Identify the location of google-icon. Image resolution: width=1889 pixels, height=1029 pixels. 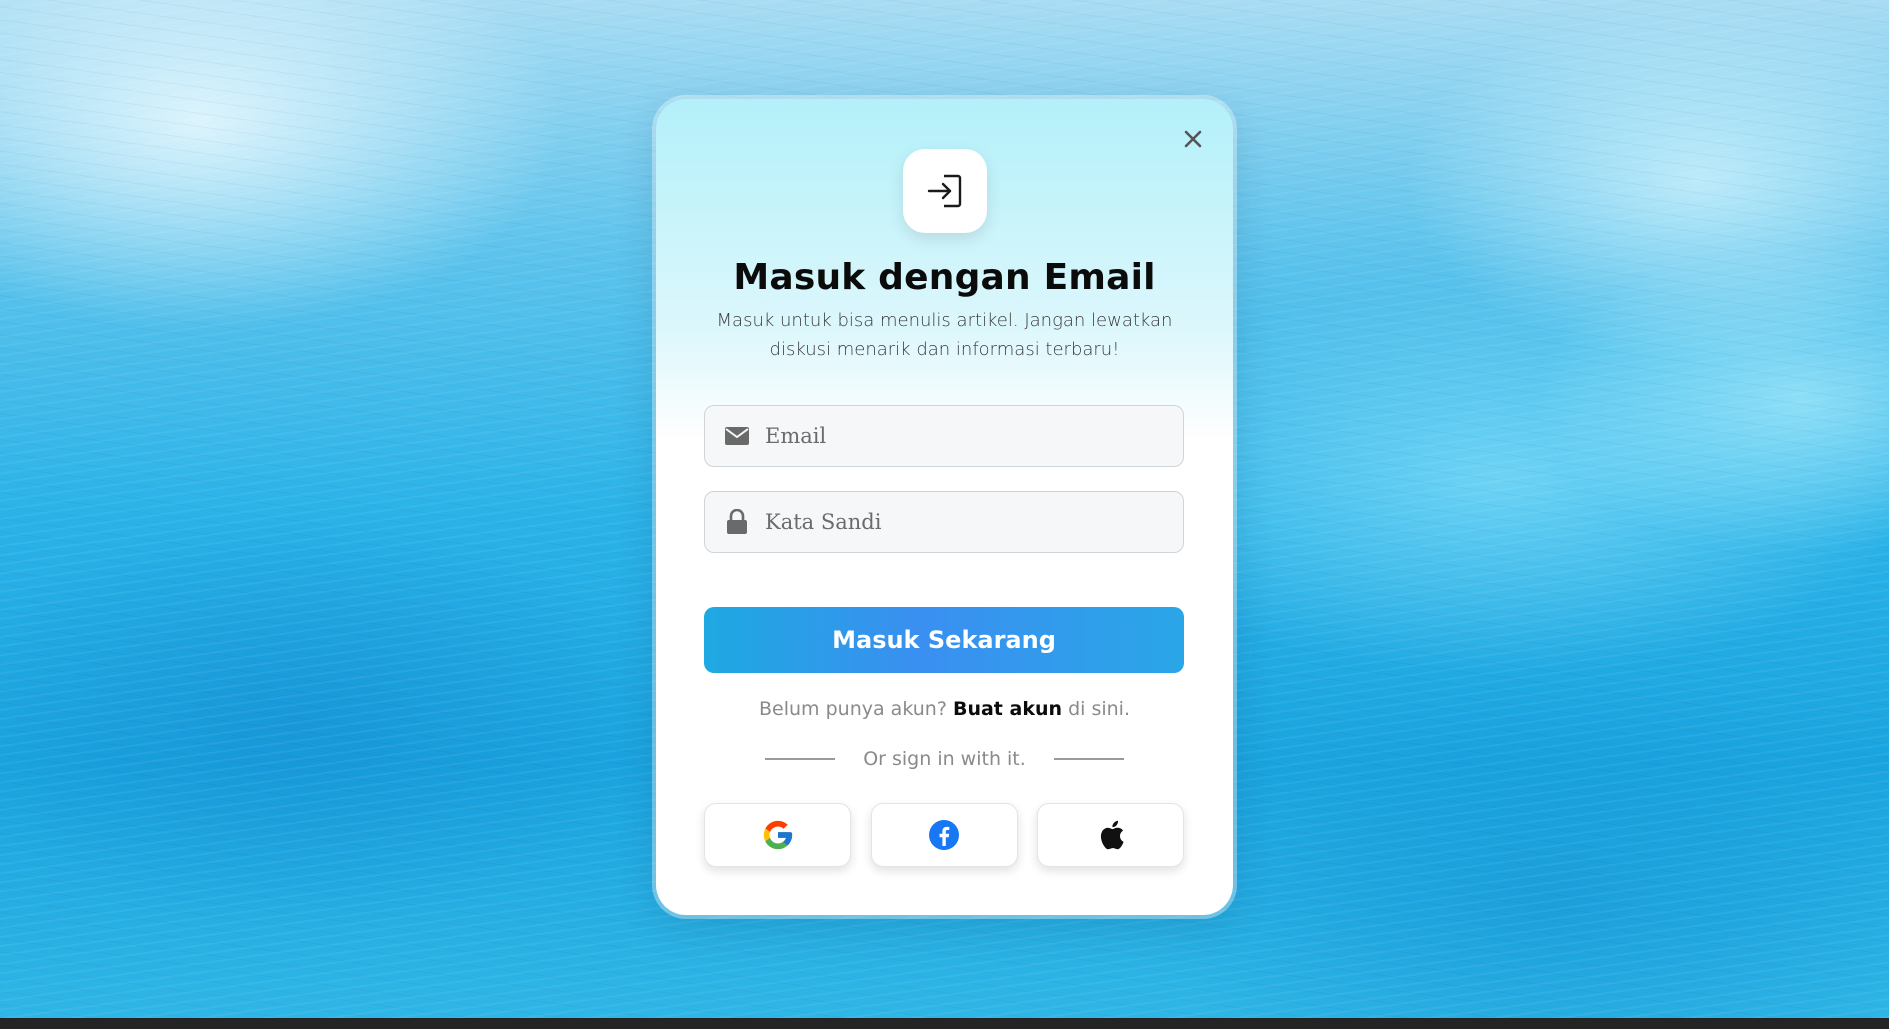
(777, 835).